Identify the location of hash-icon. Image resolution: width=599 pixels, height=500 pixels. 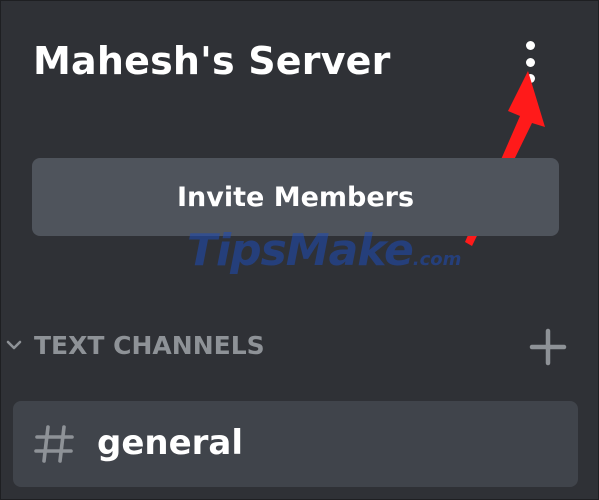
(54, 444).